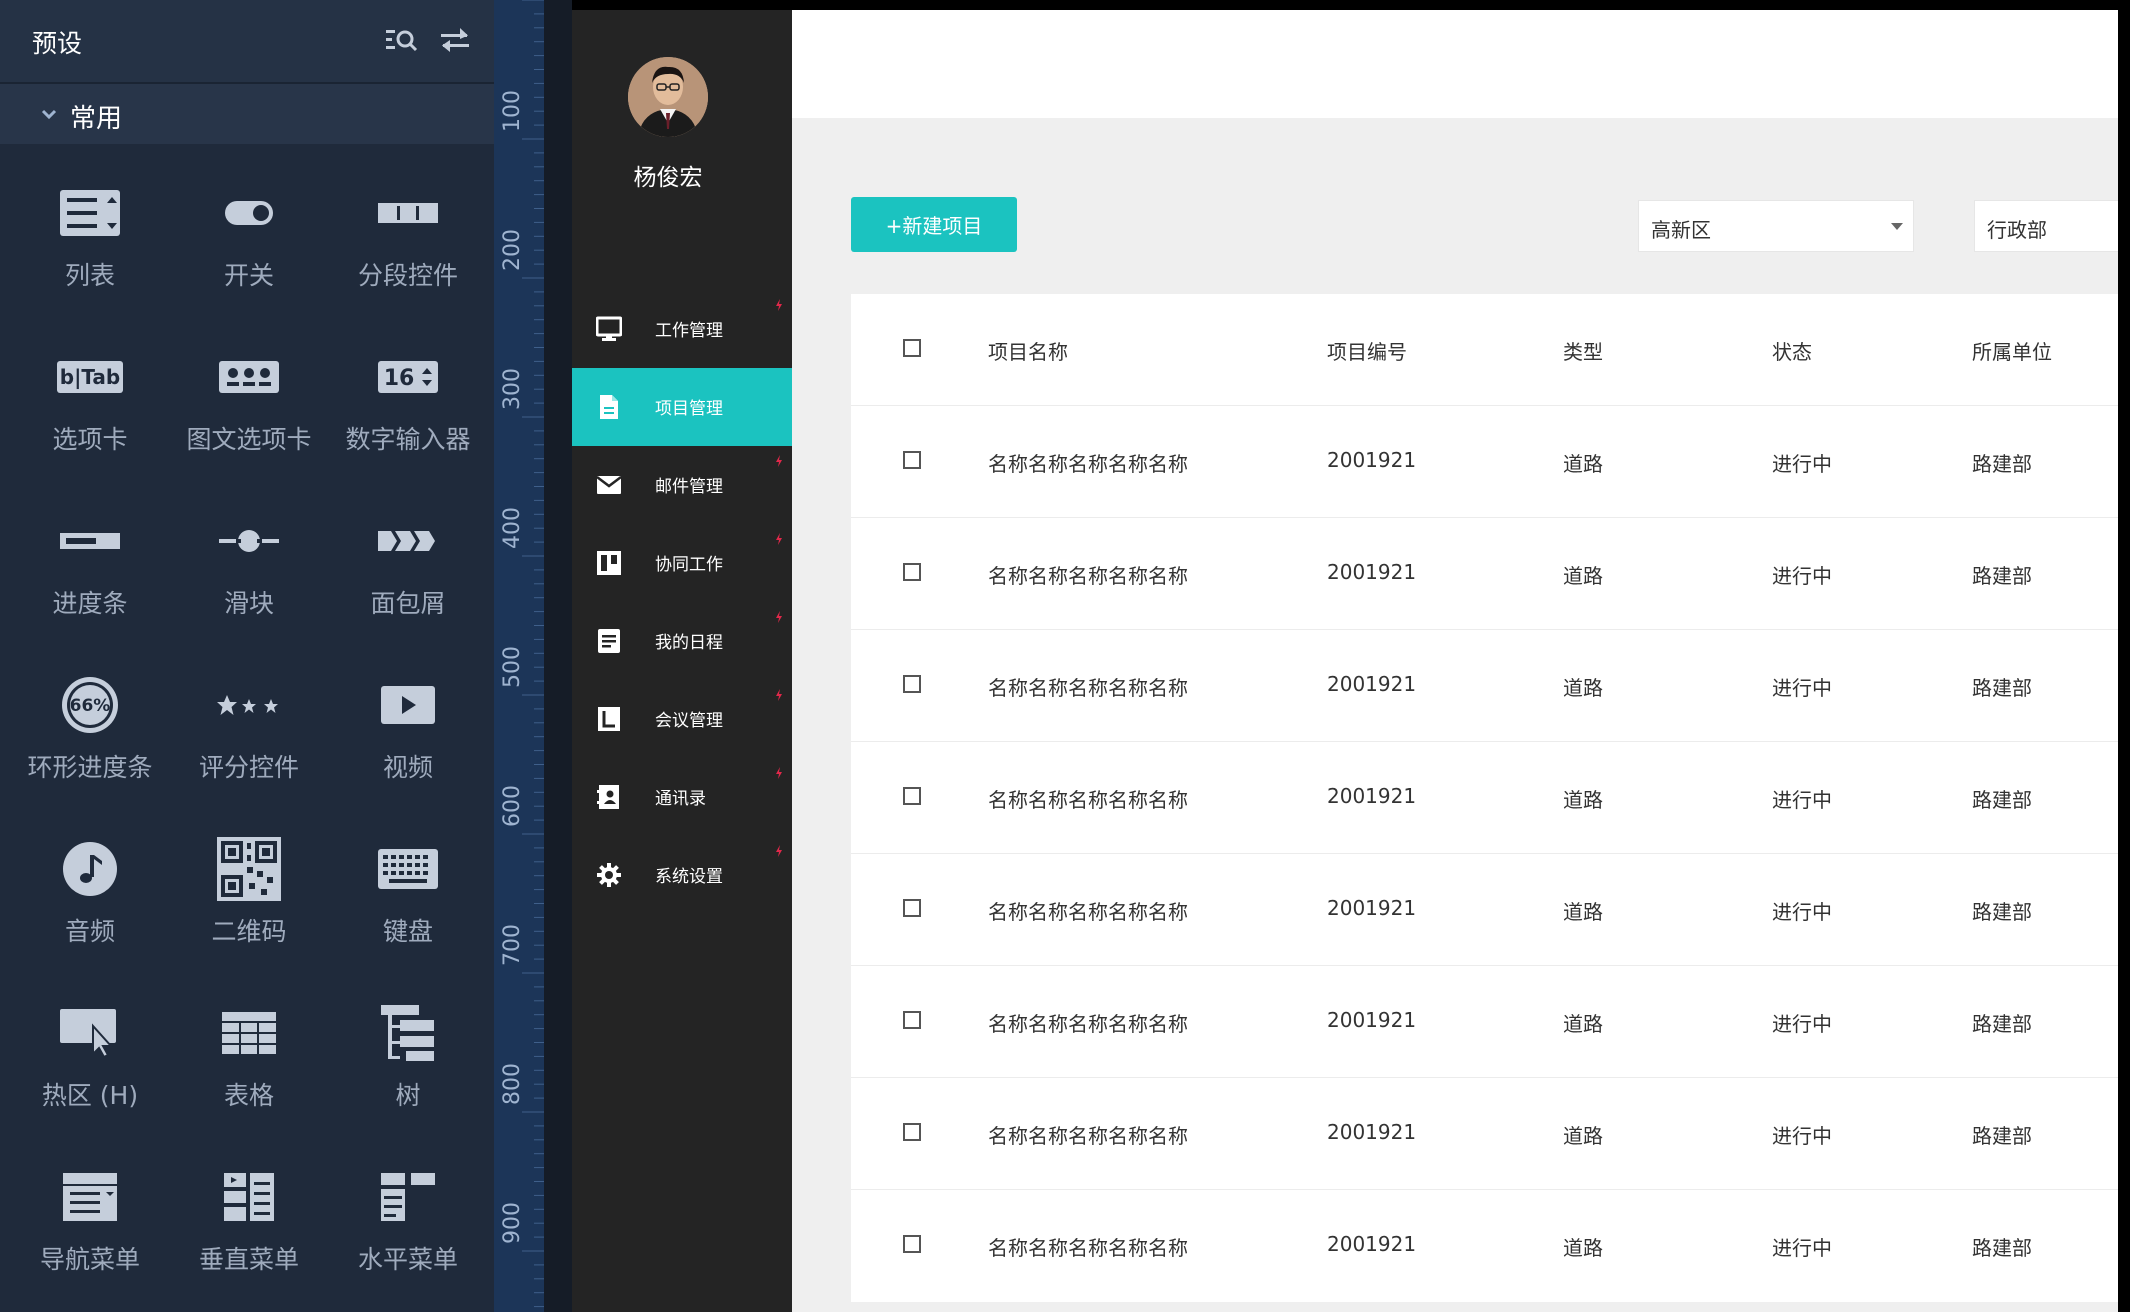 The image size is (2130, 1312). What do you see at coordinates (408, 563) in the screenshot?
I see `widget-breadcrumb: 面包屑` at bounding box center [408, 563].